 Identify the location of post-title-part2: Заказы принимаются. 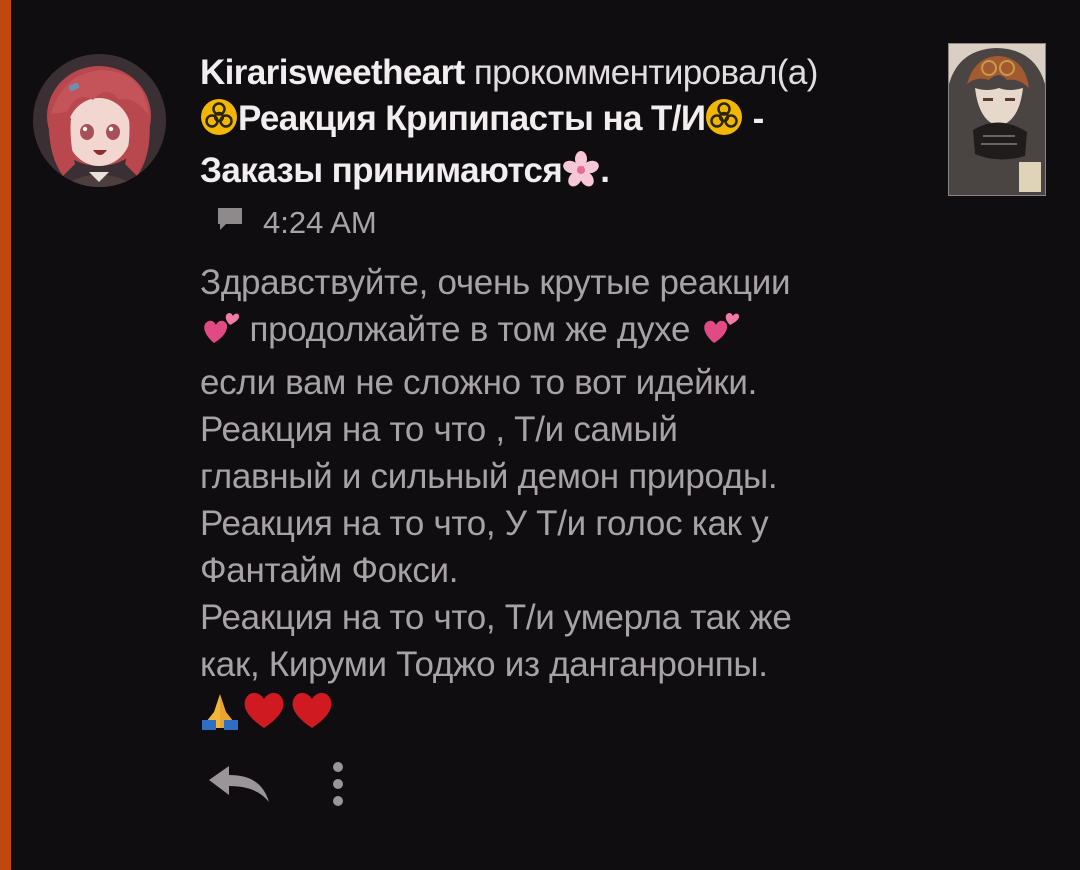
(381, 170).